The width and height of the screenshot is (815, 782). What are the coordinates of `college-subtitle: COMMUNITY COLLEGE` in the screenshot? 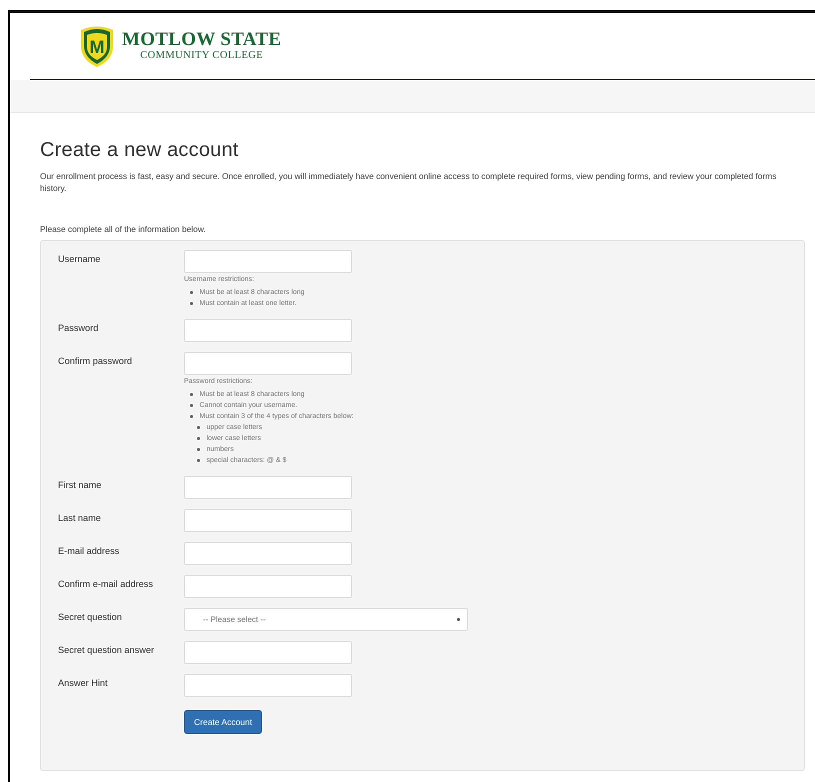 It's located at (202, 56).